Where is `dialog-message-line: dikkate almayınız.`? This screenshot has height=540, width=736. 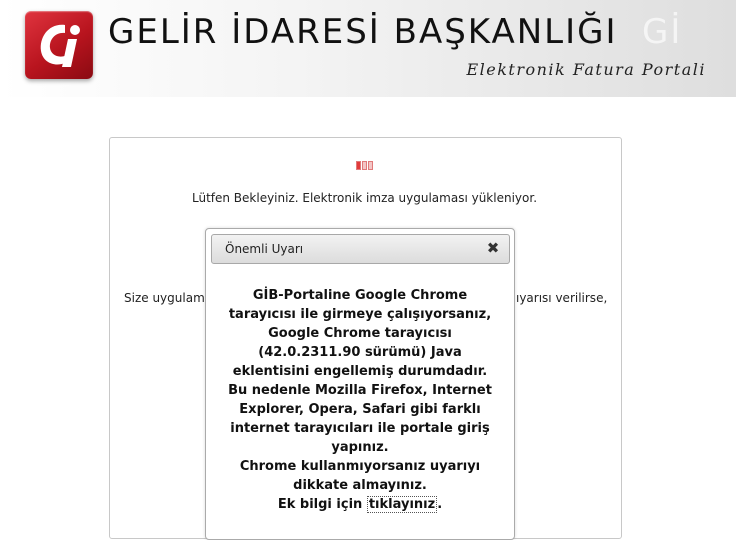 dialog-message-line: dikkate almayınız. is located at coordinates (360, 485).